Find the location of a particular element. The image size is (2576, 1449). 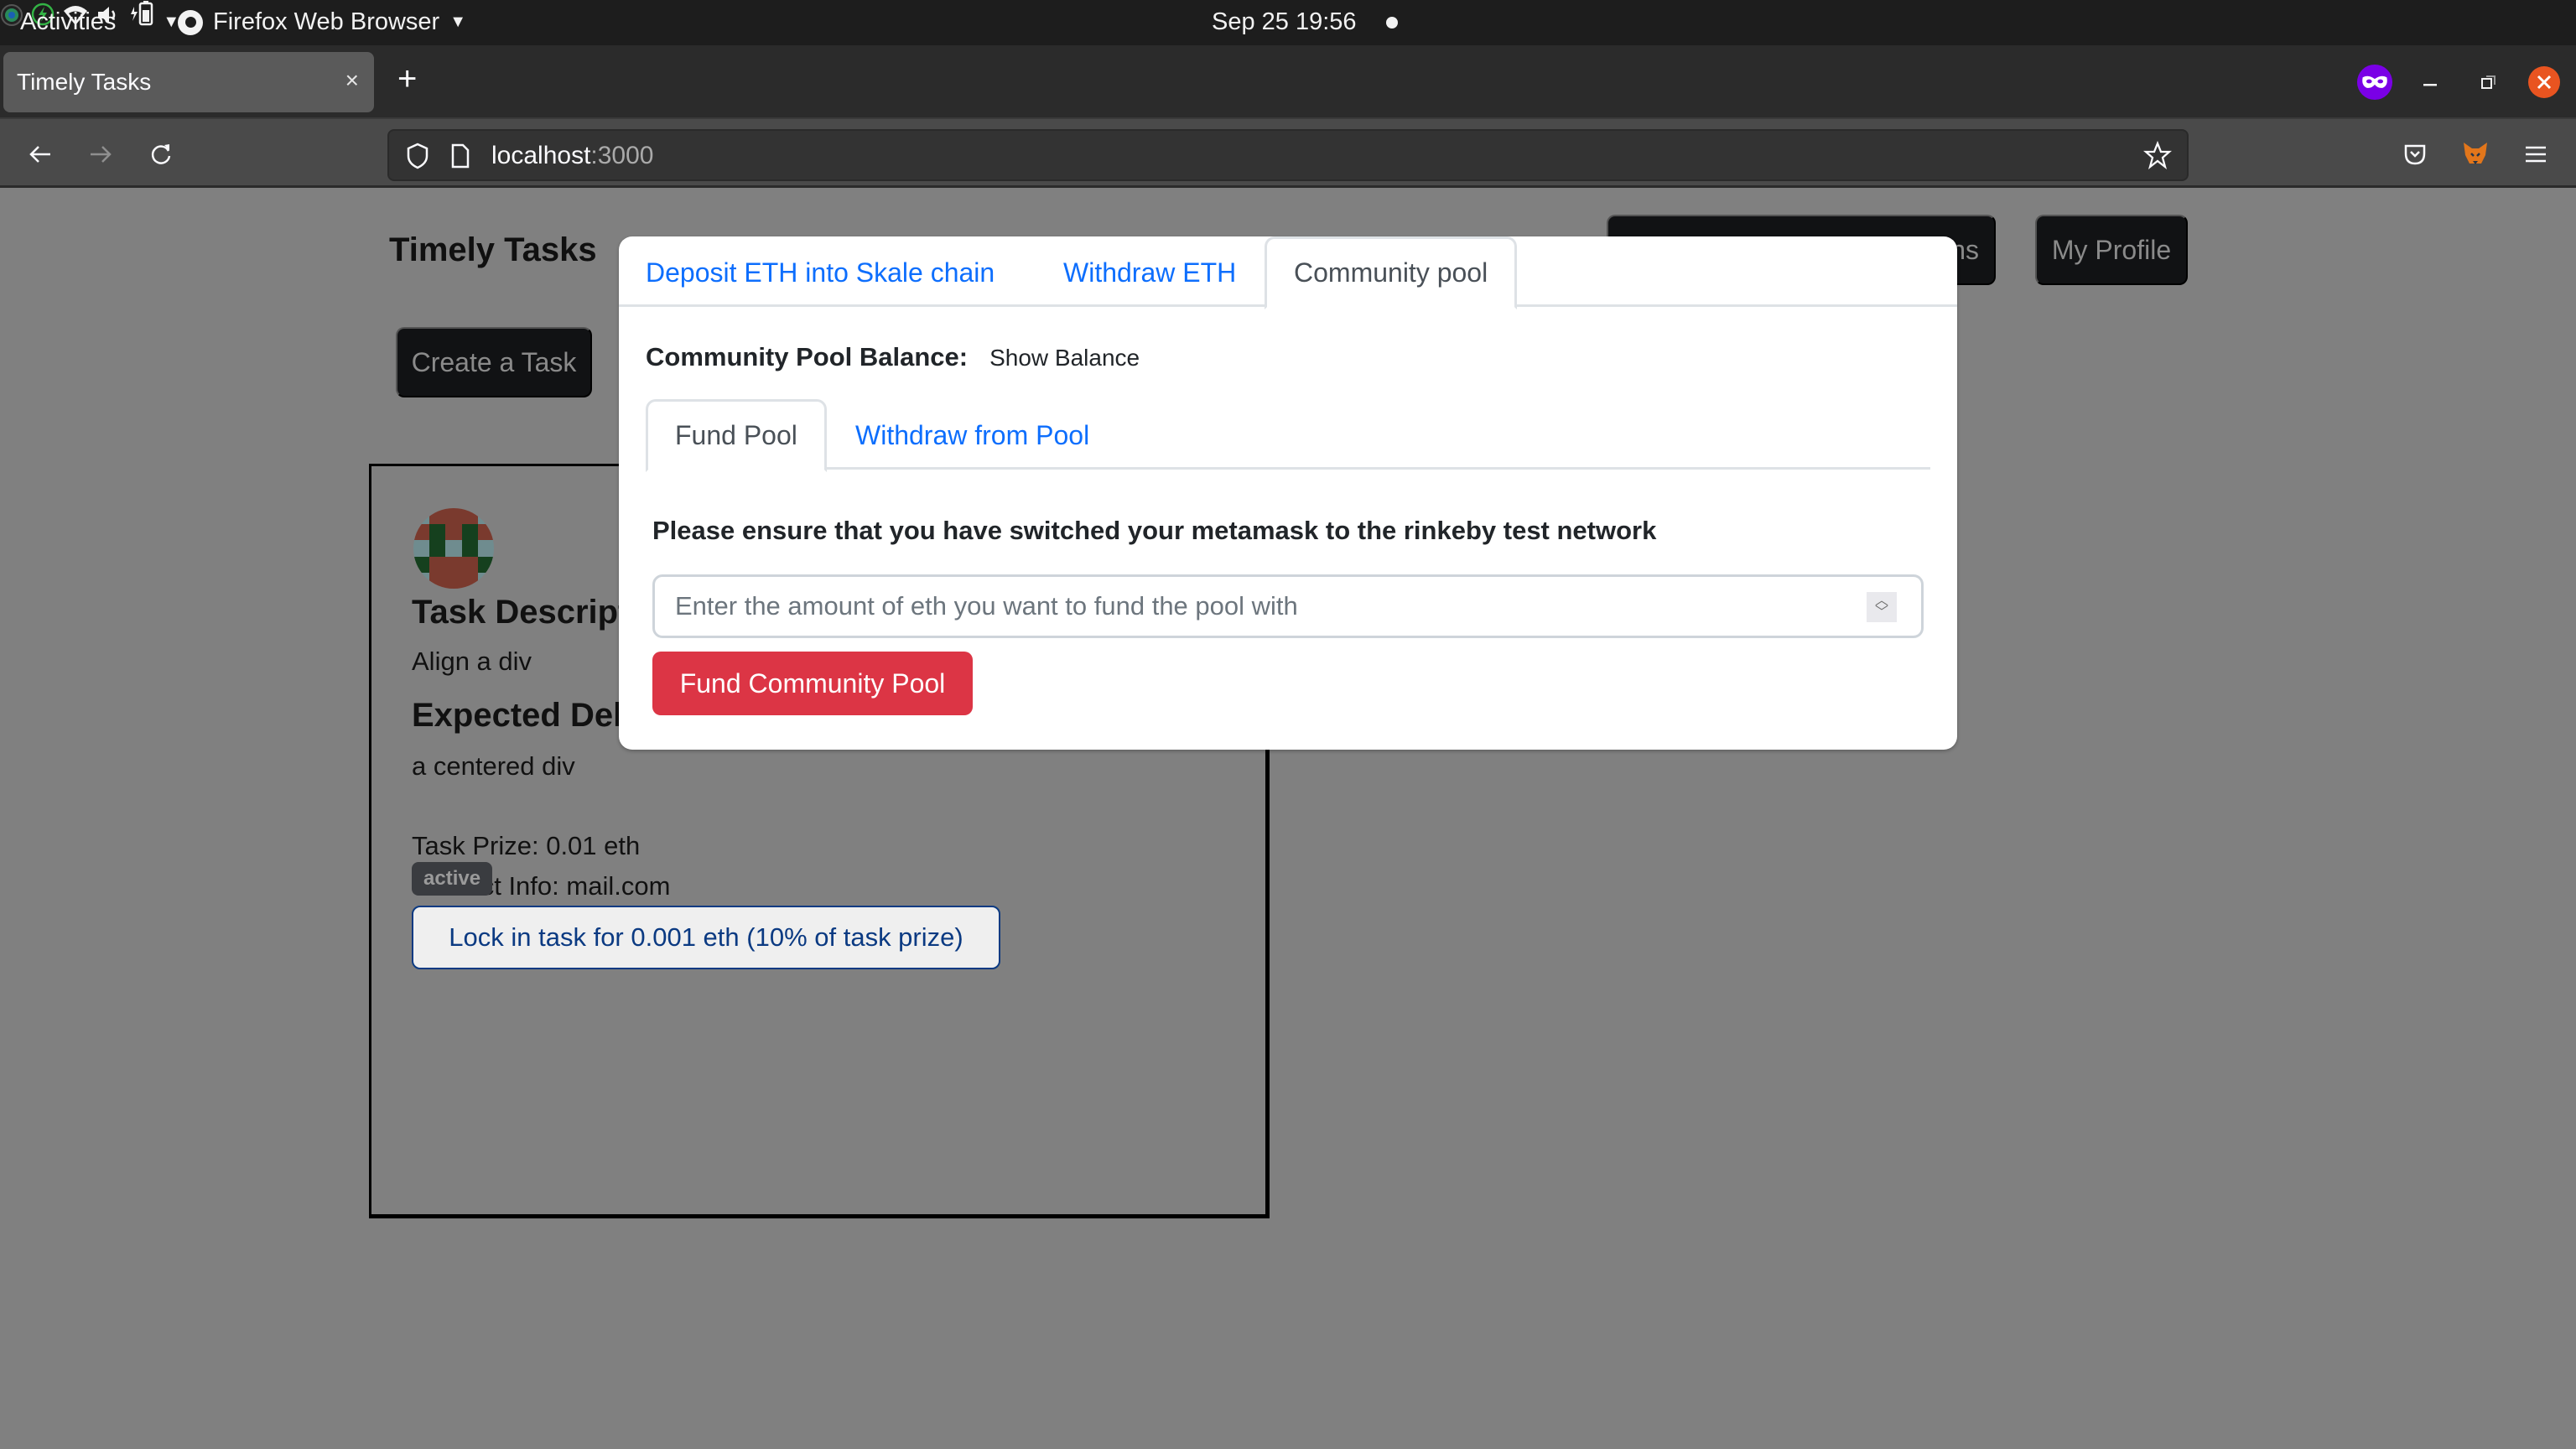

tab-community-pool: Community pool is located at coordinates (1391, 272).